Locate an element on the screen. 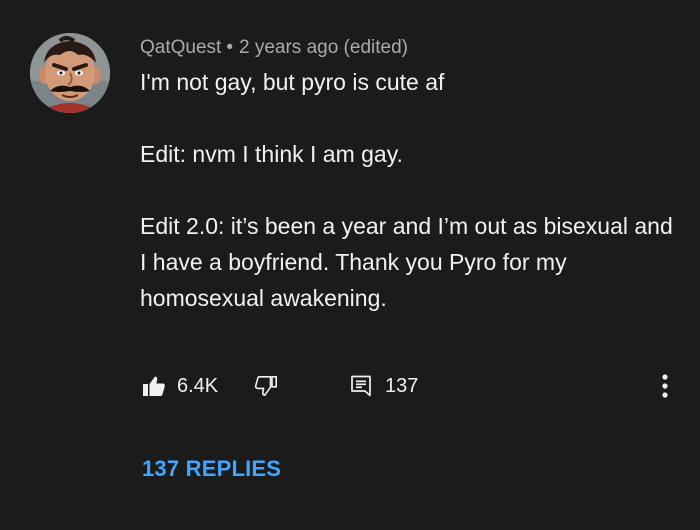 The width and height of the screenshot is (700, 530). comment-actions: 6.4K 137 is located at coordinates (412, 386).